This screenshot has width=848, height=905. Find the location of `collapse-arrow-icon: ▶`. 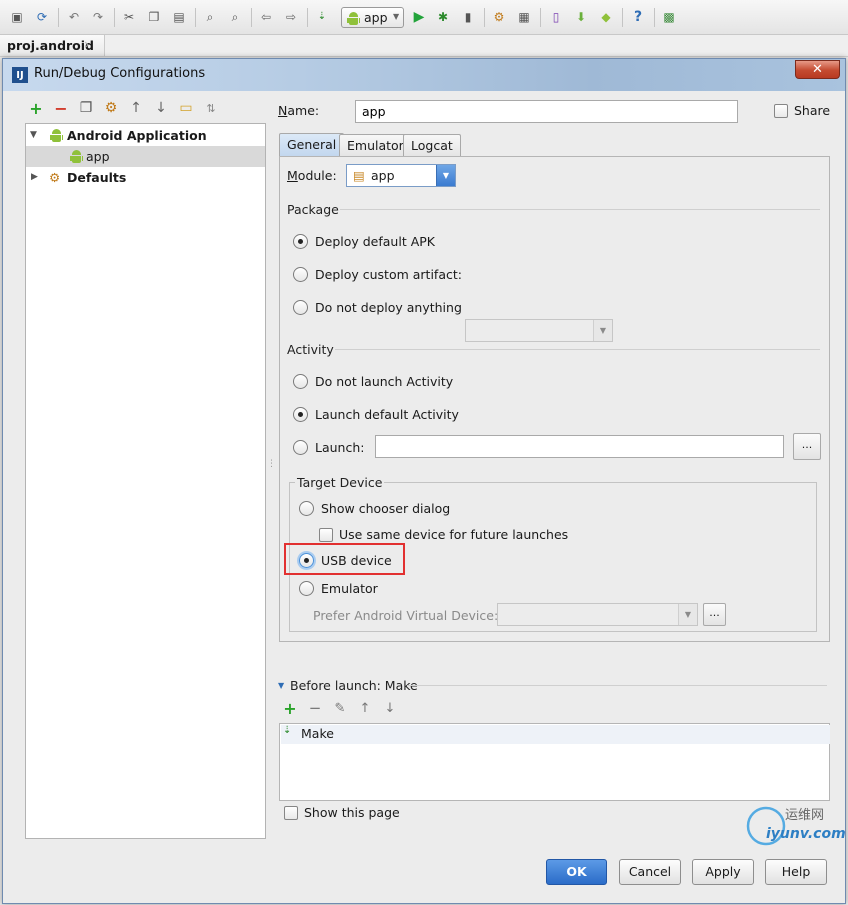

collapse-arrow-icon: ▶ is located at coordinates (34, 177).